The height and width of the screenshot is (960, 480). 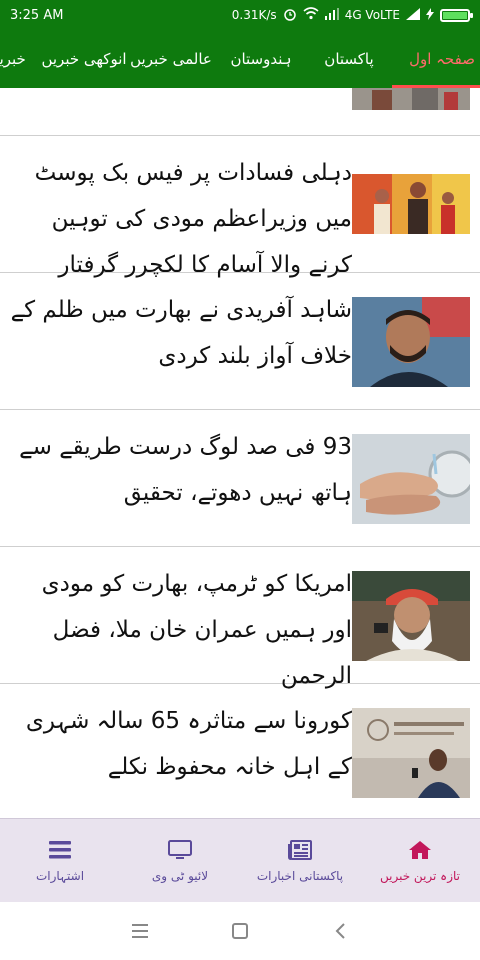 I want to click on back-button, so click(x=340, y=931).